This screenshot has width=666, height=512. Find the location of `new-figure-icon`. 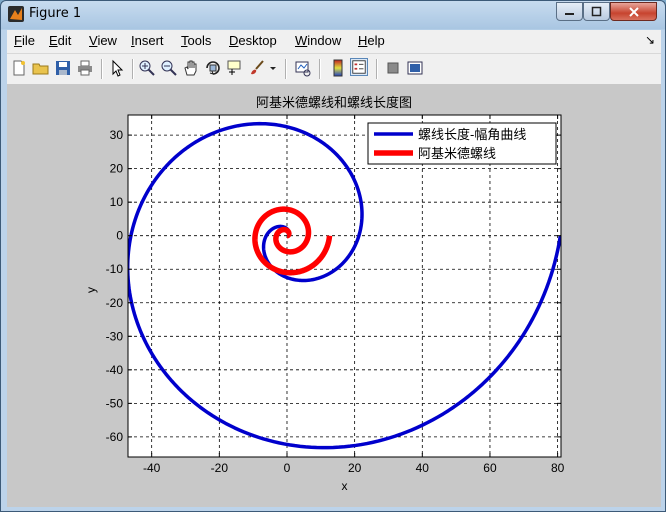

new-figure-icon is located at coordinates (19, 68).